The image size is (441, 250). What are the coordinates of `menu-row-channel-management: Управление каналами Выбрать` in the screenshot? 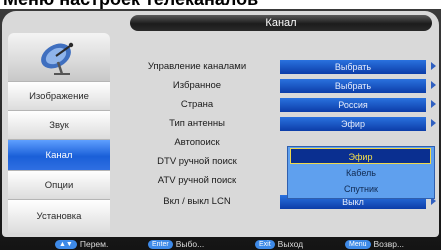 It's located at (279, 67).